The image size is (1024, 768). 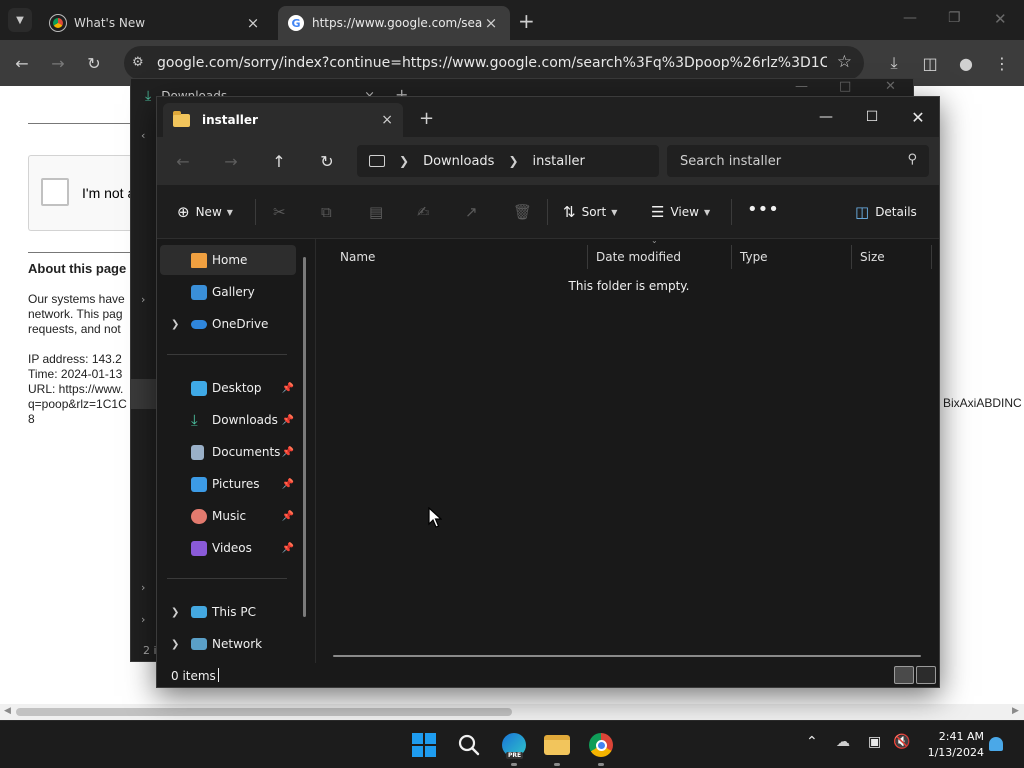 I want to click on share-button: ↗, so click(x=474, y=212).